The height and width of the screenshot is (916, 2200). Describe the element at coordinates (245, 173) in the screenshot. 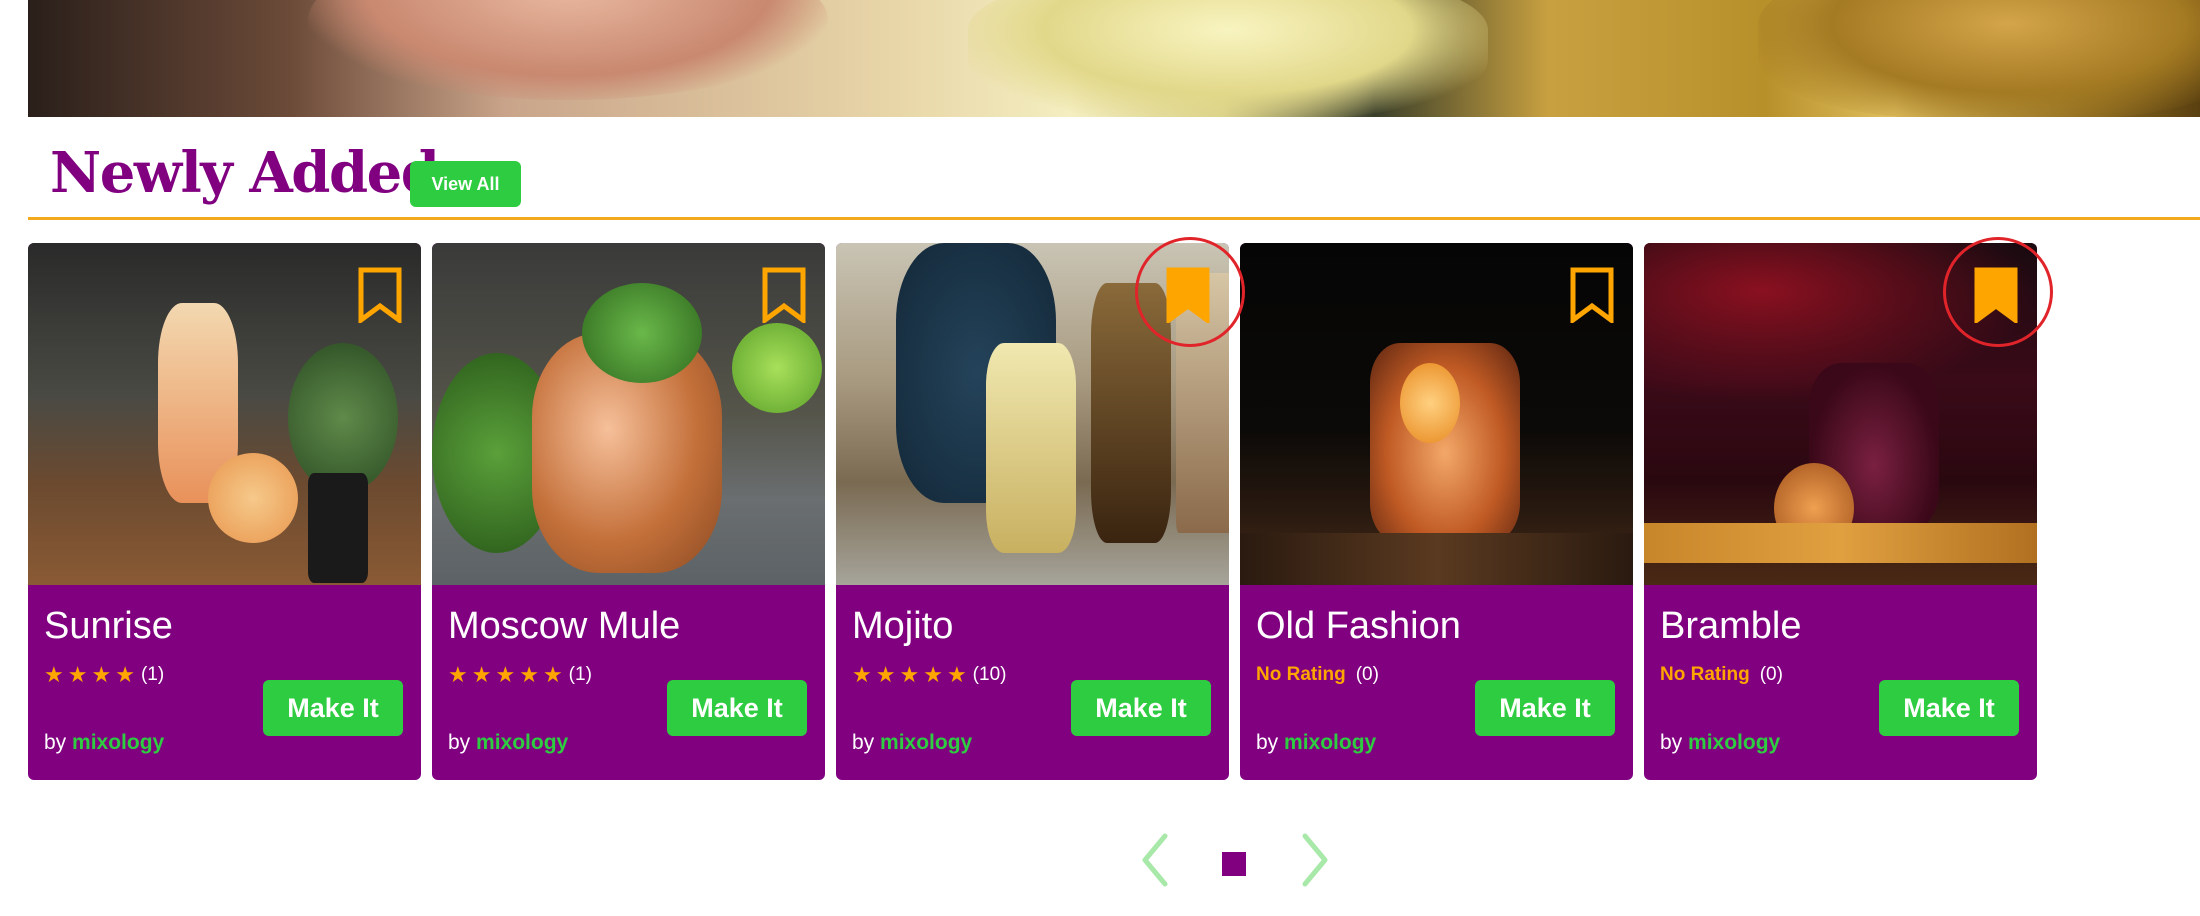

I see `section-title: Newly Added` at that location.